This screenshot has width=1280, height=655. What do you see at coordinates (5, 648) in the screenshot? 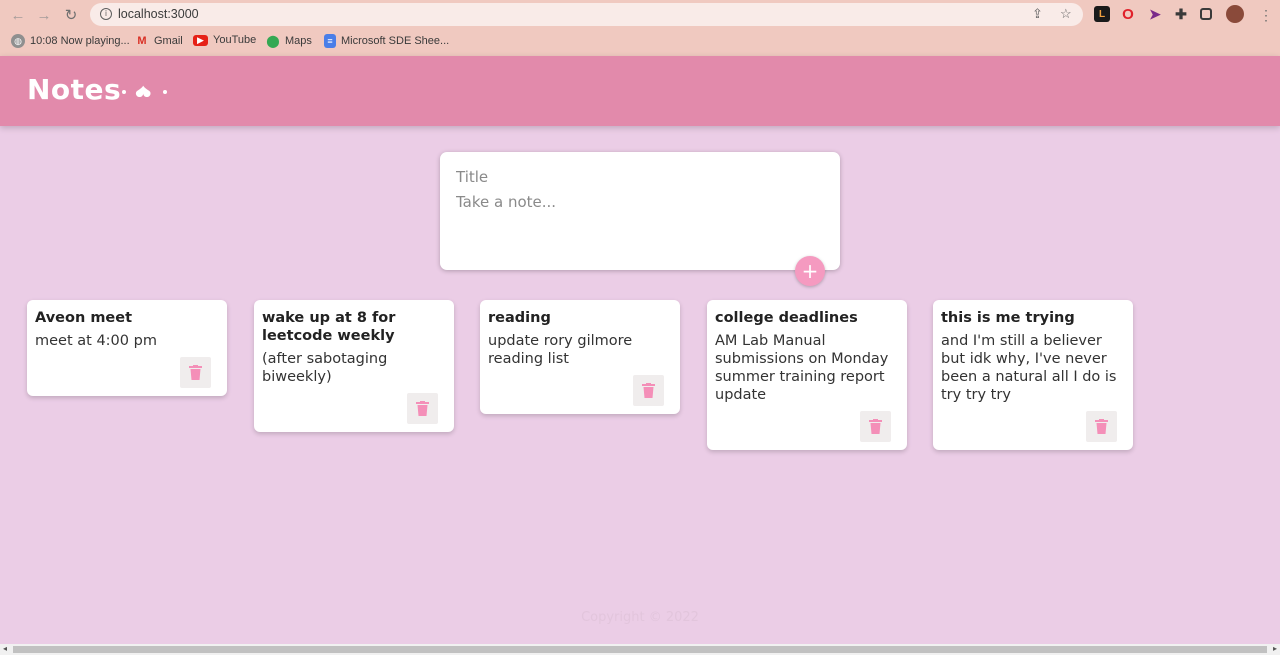
I see `scroll-left-icon: ◂` at bounding box center [5, 648].